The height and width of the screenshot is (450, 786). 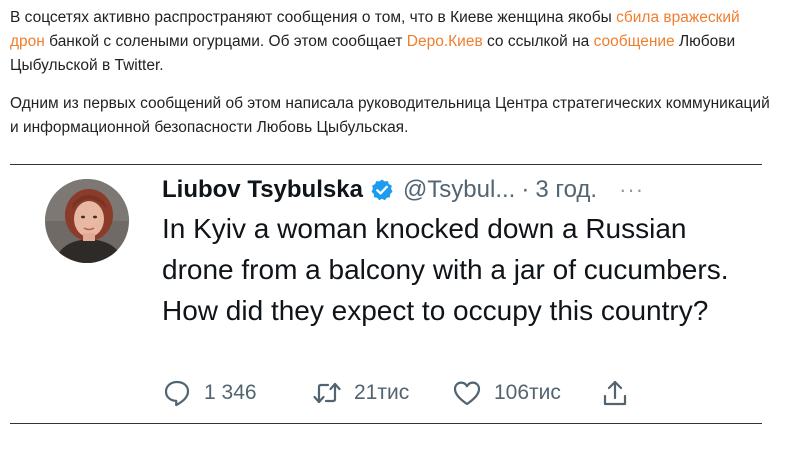 What do you see at coordinates (327, 393) in the screenshot?
I see `retweet-icon` at bounding box center [327, 393].